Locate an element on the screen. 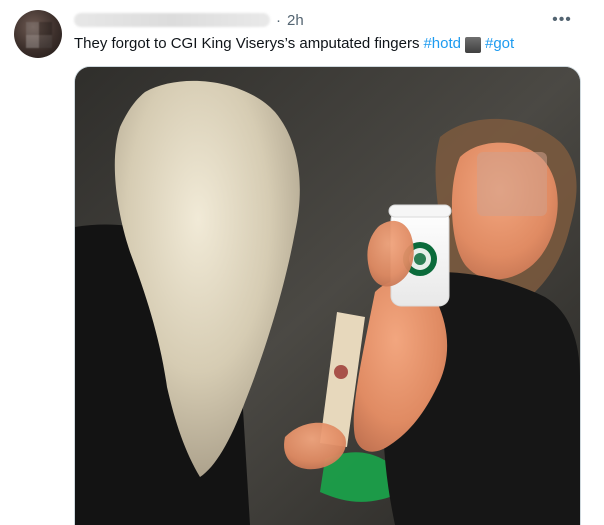  stick-mark is located at coordinates (341, 372).